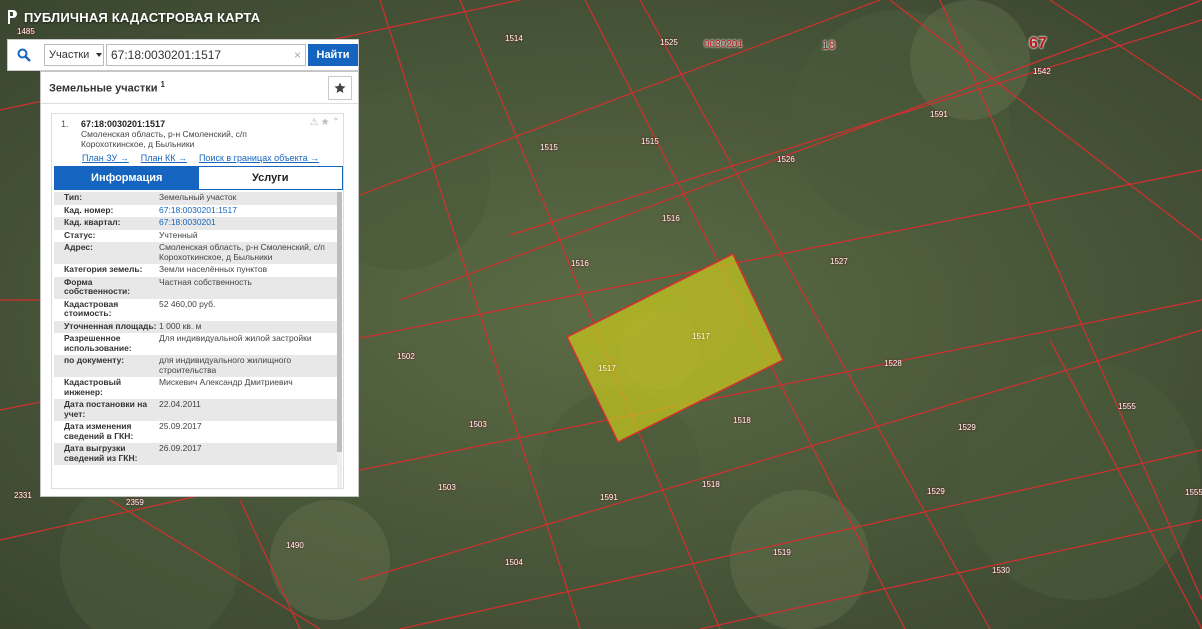 Image resolution: width=1202 pixels, height=629 pixels. Describe the element at coordinates (80, 234) in the screenshot. I see `attribute-key: Статус:` at that location.